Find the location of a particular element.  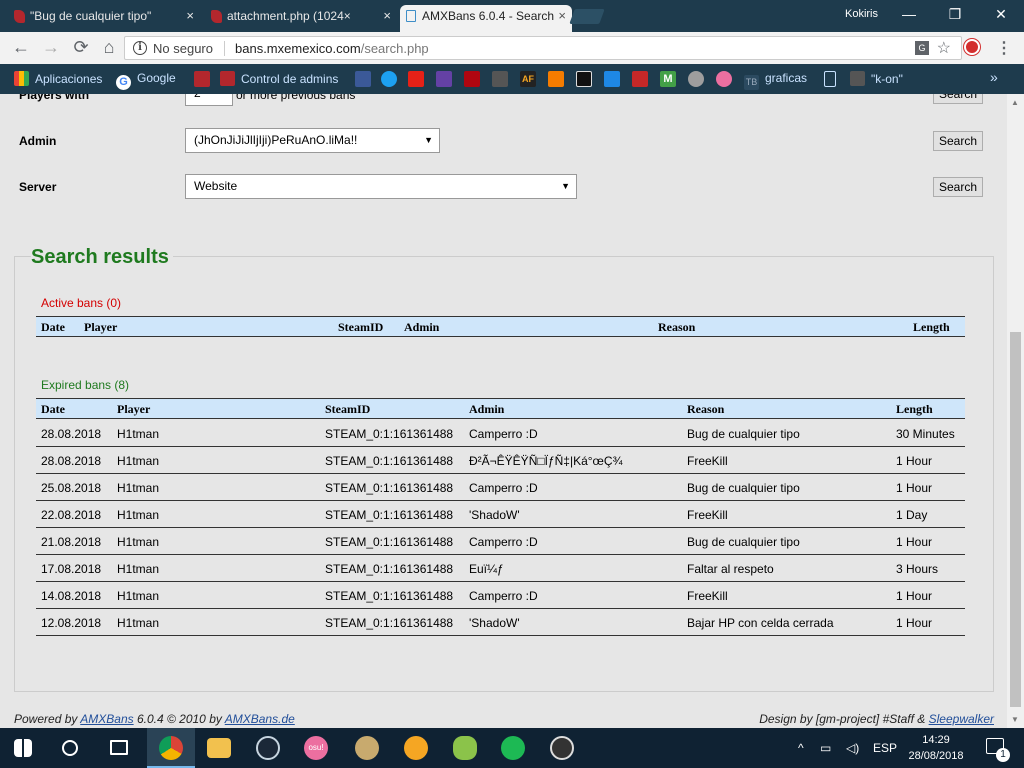

extension-icon is located at coordinates (972, 47).